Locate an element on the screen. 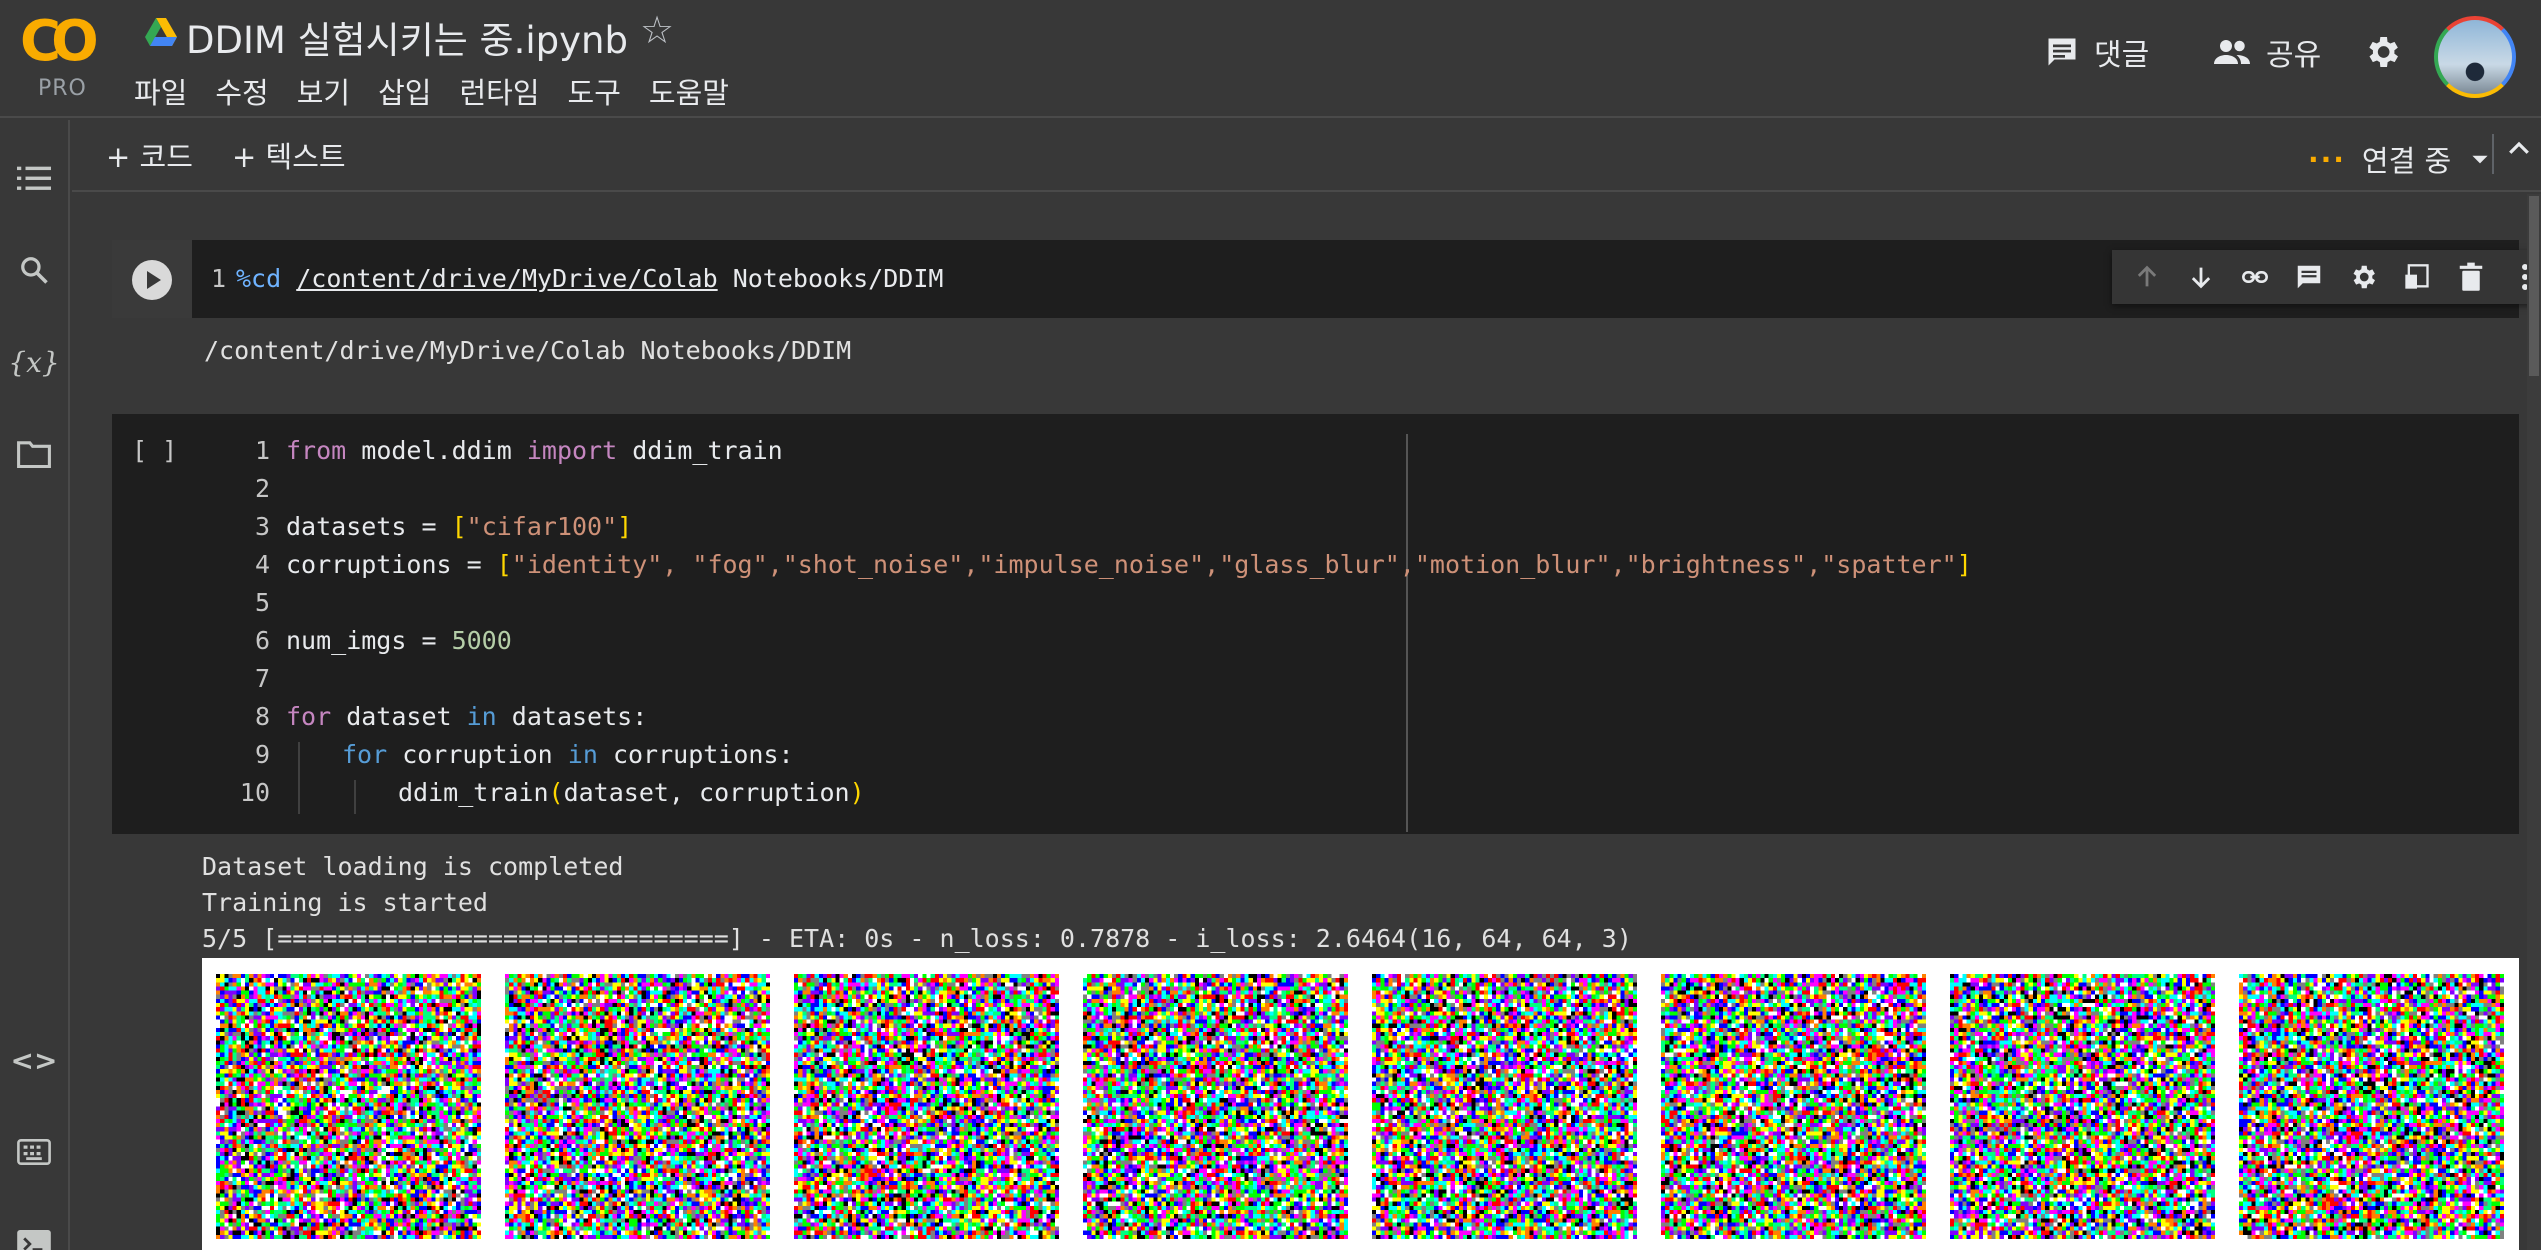 The width and height of the screenshot is (2541, 1250). run-button-area is located at coordinates (152, 279).